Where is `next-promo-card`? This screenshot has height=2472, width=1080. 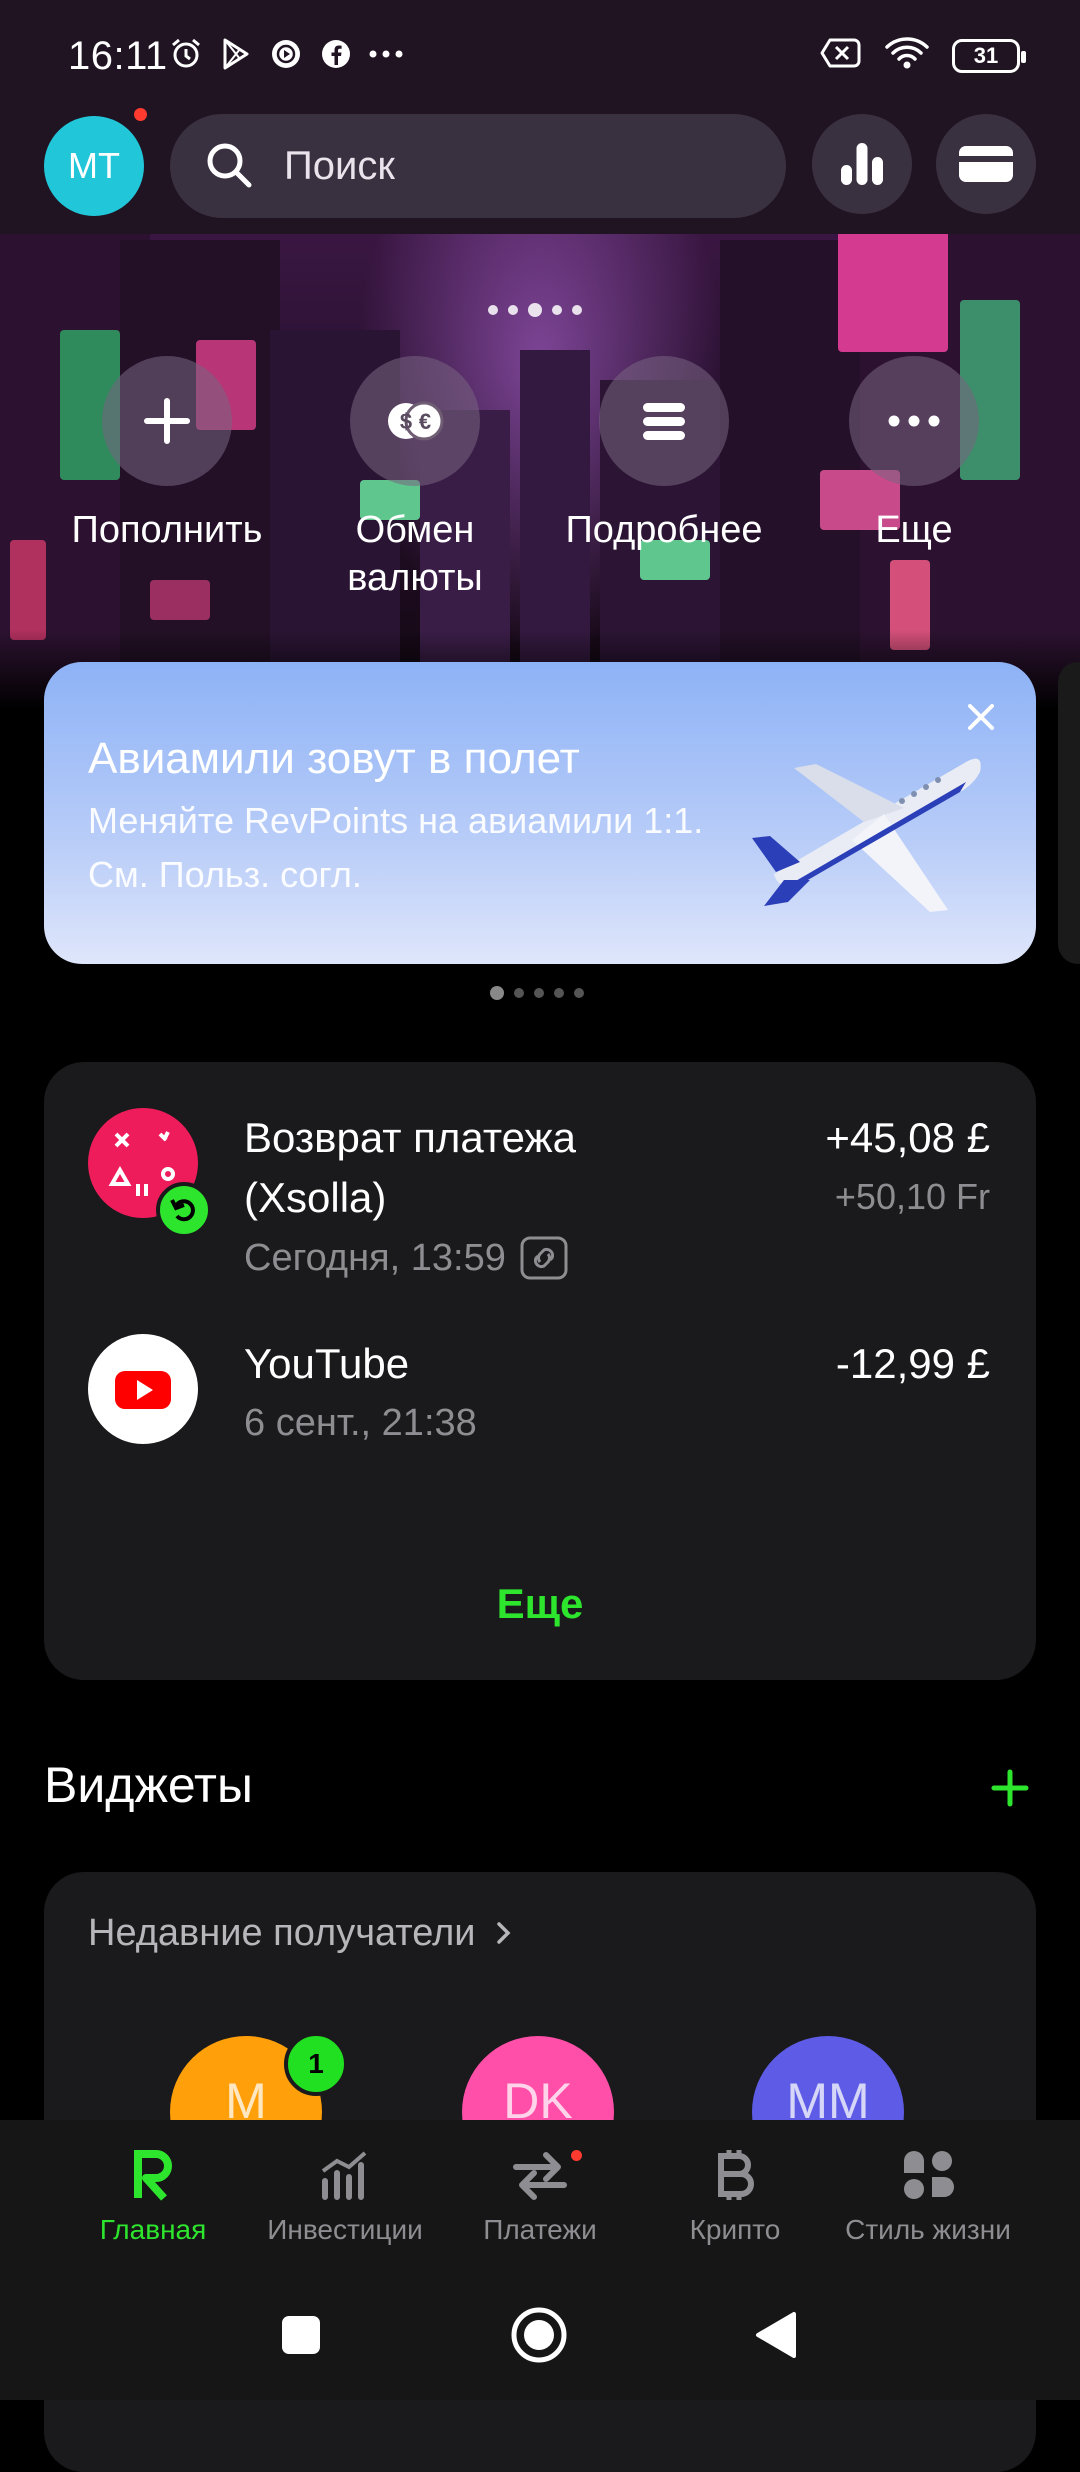
next-promo-card is located at coordinates (1069, 813).